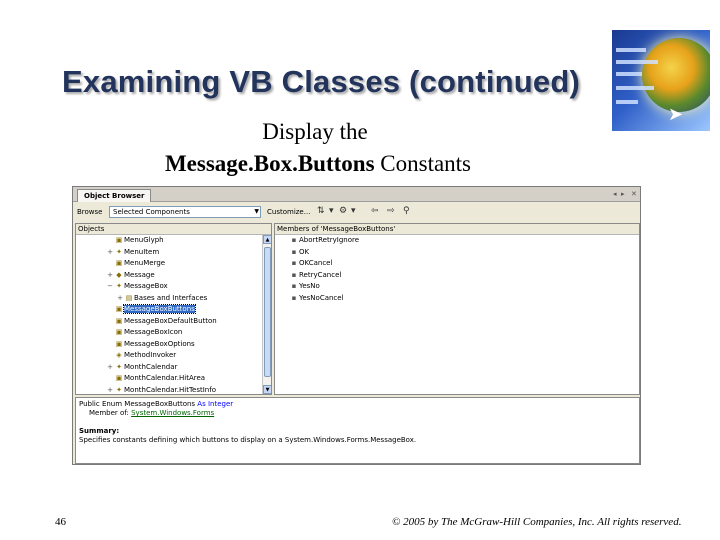  I want to click on tab-object-browser: Object Browser, so click(114, 195).